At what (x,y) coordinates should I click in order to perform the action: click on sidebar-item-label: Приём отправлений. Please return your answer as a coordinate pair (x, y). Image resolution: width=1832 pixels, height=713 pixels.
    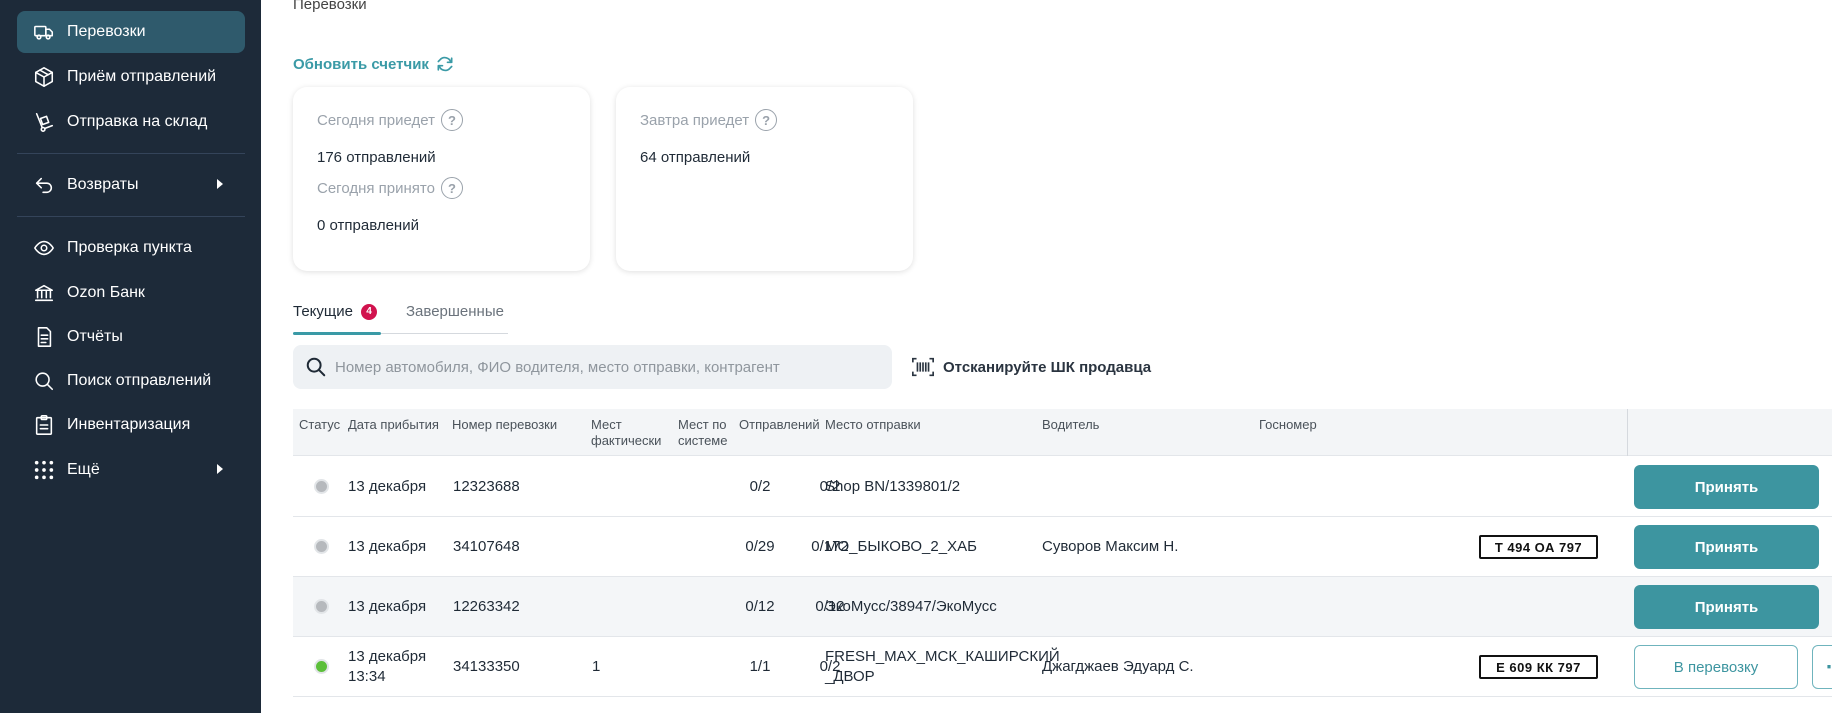
    Looking at the image, I should click on (142, 76).